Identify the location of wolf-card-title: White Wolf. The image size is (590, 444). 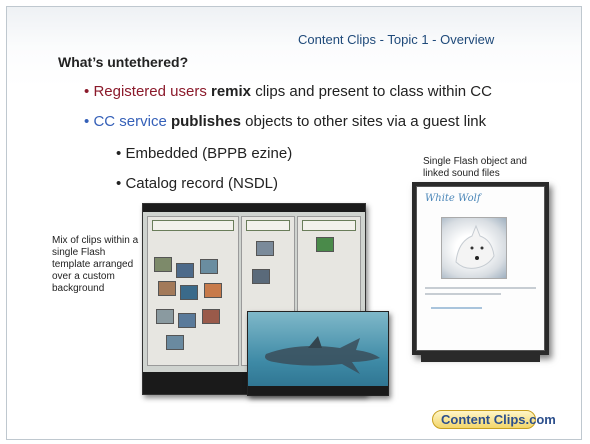
(453, 198).